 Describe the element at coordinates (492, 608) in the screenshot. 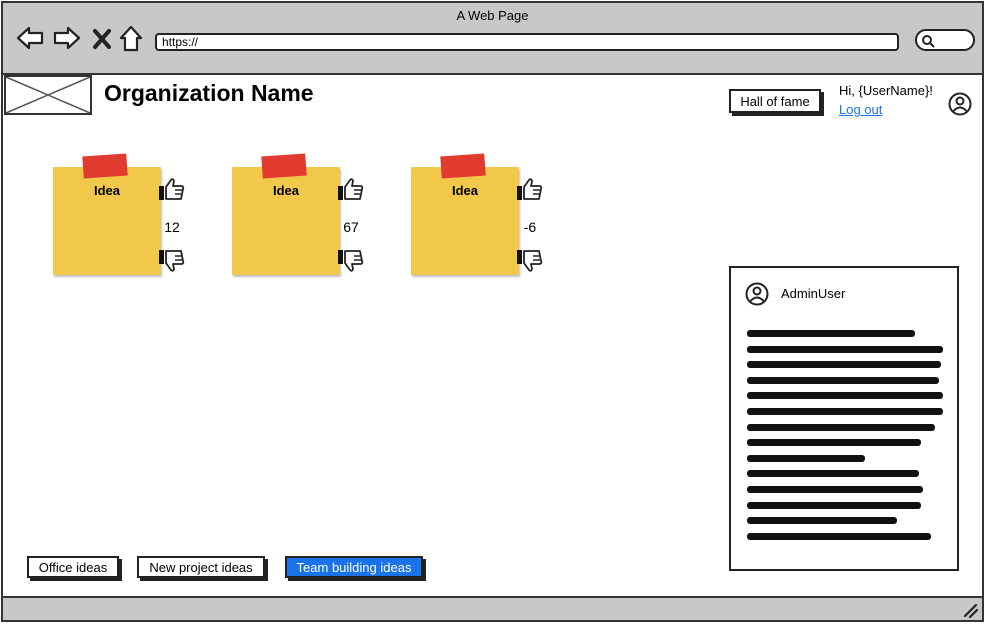

I see `browser-status-bar` at that location.